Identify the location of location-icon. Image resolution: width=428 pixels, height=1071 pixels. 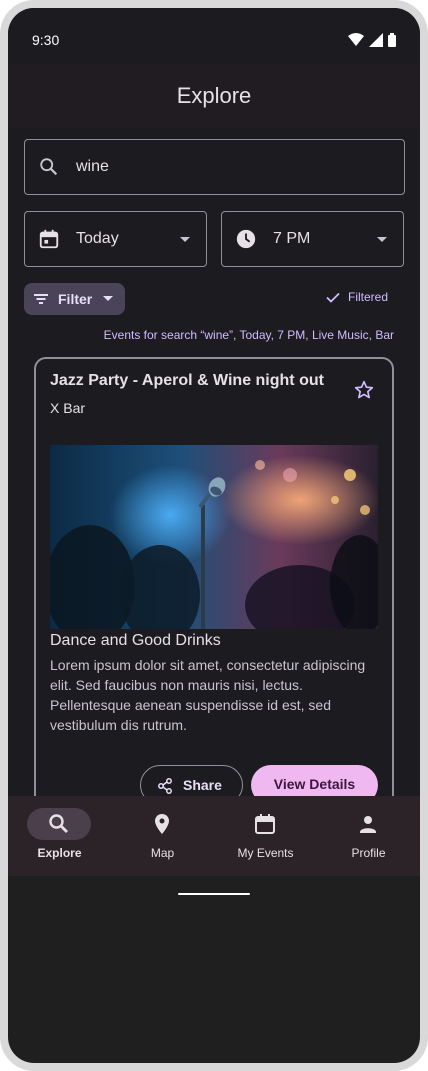
(162, 824).